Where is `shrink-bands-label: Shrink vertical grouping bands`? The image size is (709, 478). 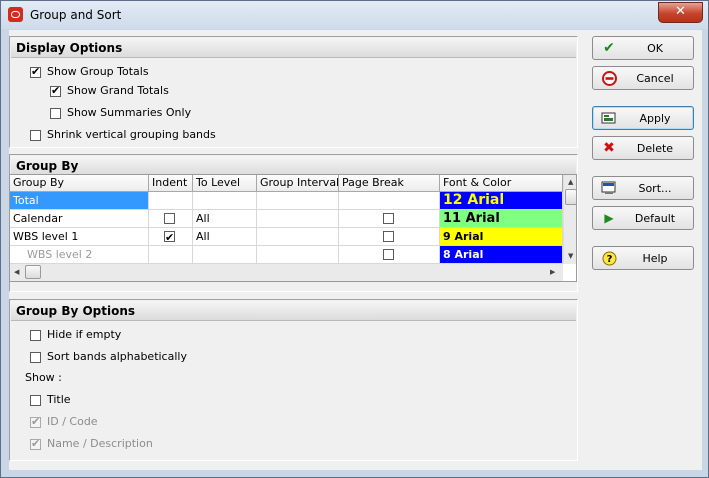
shrink-bands-label: Shrink vertical grouping bands is located at coordinates (131, 134).